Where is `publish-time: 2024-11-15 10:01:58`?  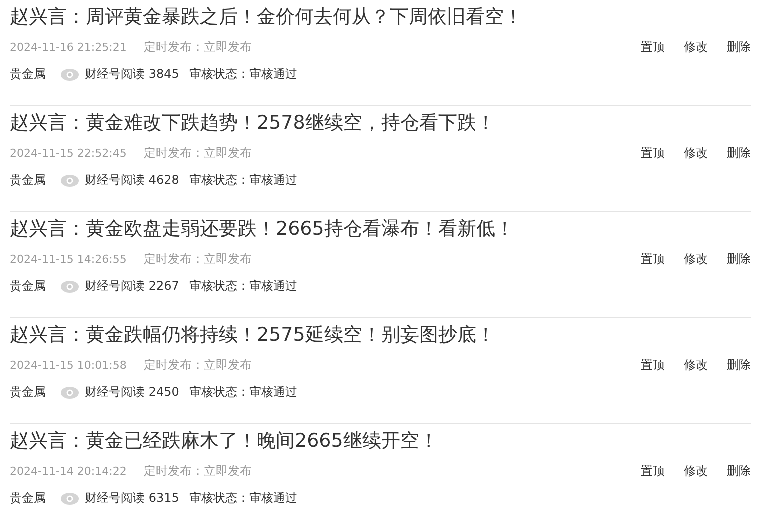
publish-time: 2024-11-15 10:01:58 is located at coordinates (69, 365).